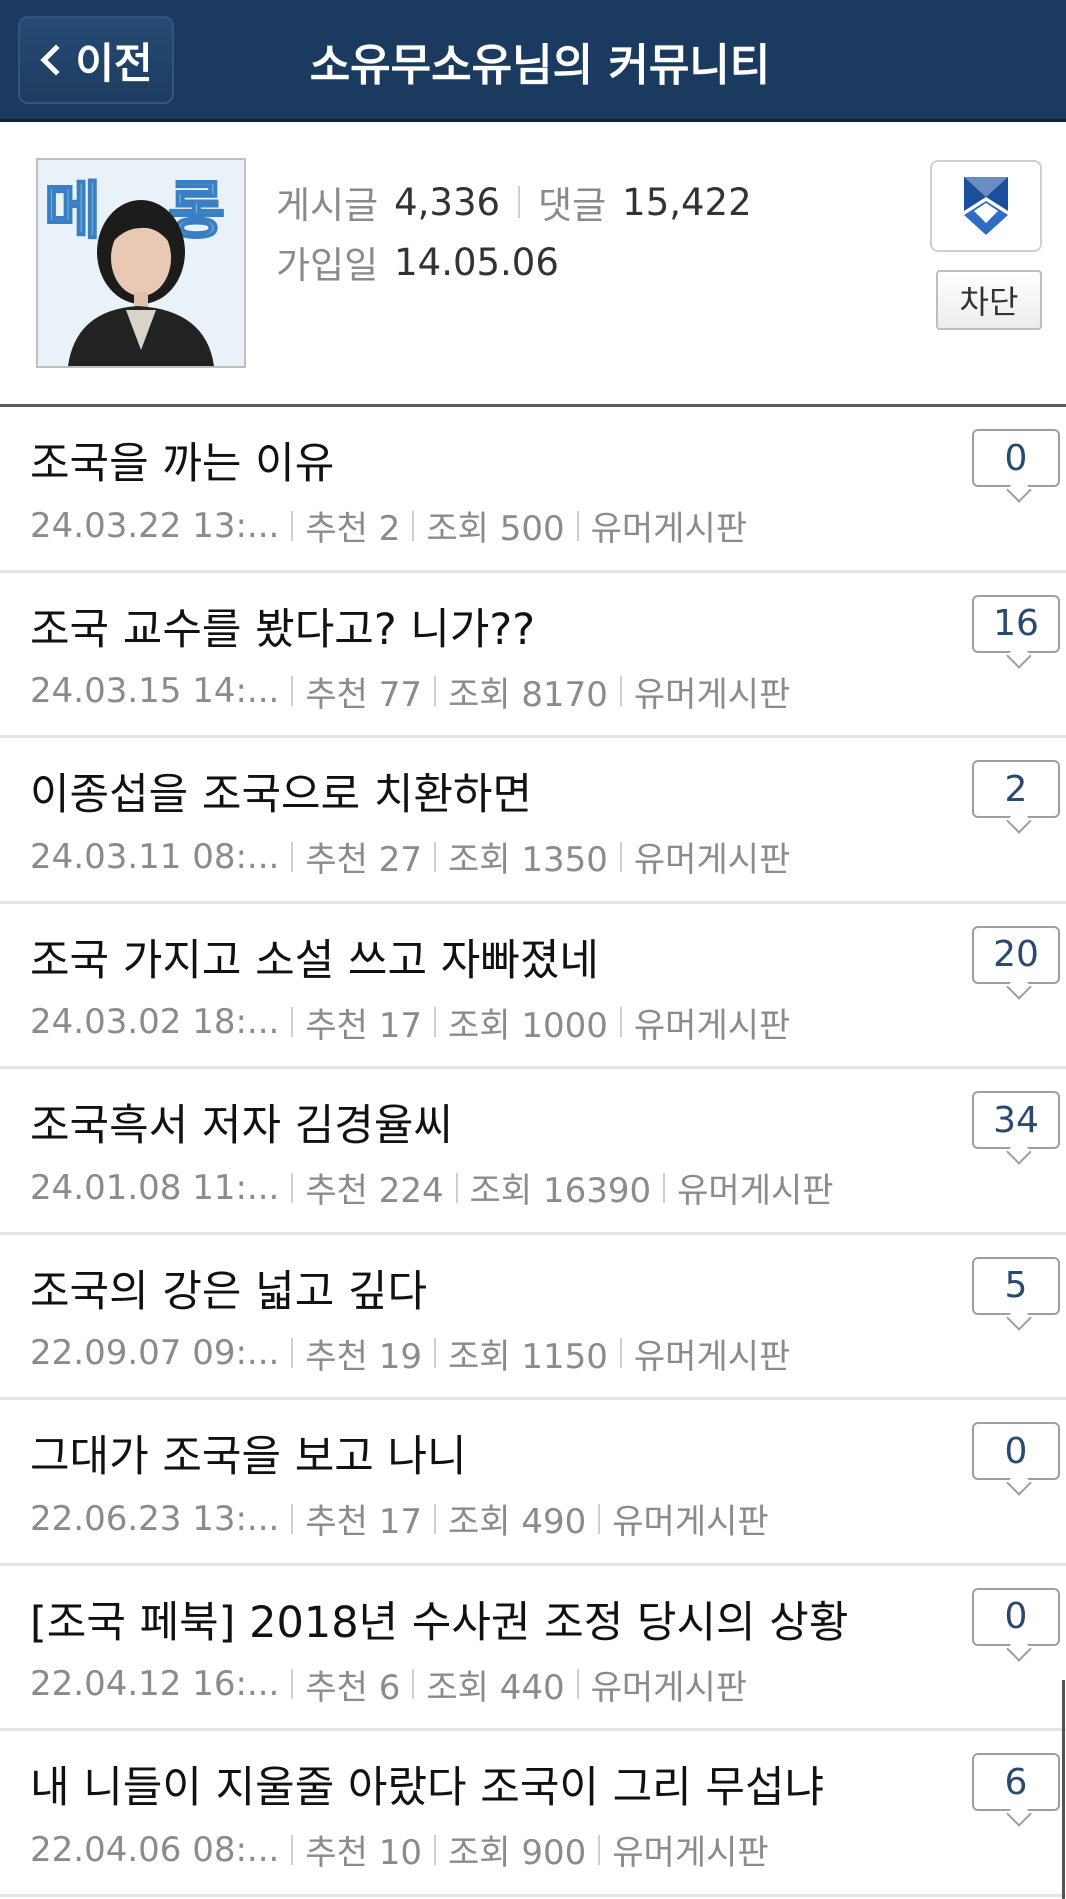  Describe the element at coordinates (519, 202) in the screenshot. I see `stat-divider` at that location.